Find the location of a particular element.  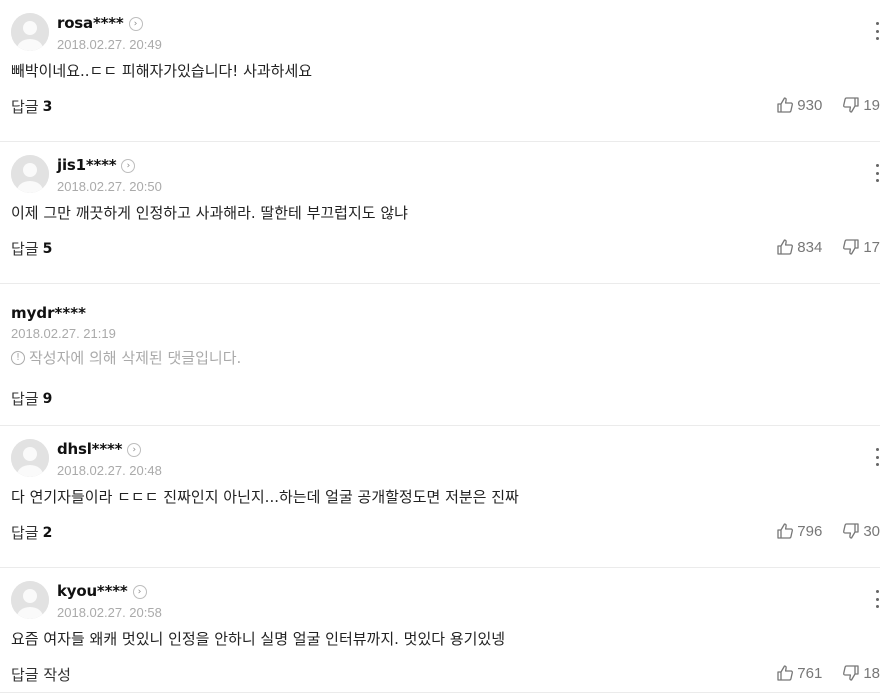

dislike-count: 19 is located at coordinates (871, 105).